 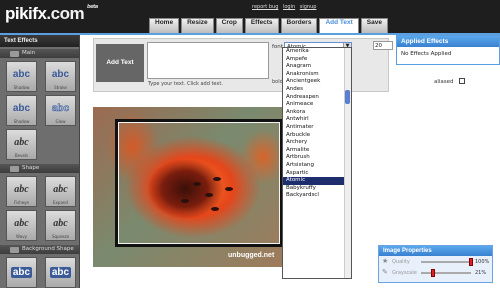 I want to click on tab-resize: Resize, so click(x=197, y=25).